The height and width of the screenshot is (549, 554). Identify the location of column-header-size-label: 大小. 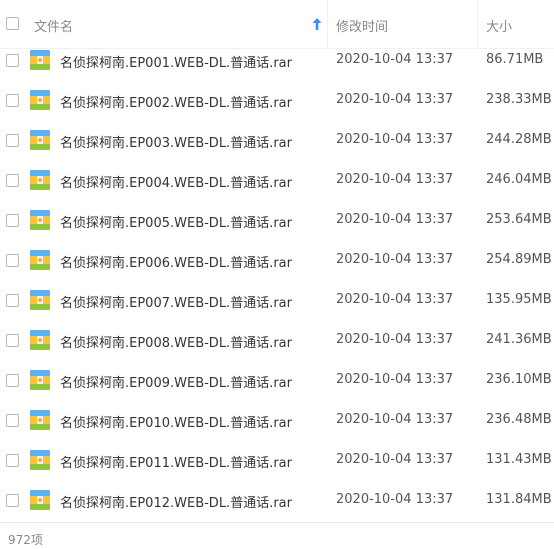
(499, 27).